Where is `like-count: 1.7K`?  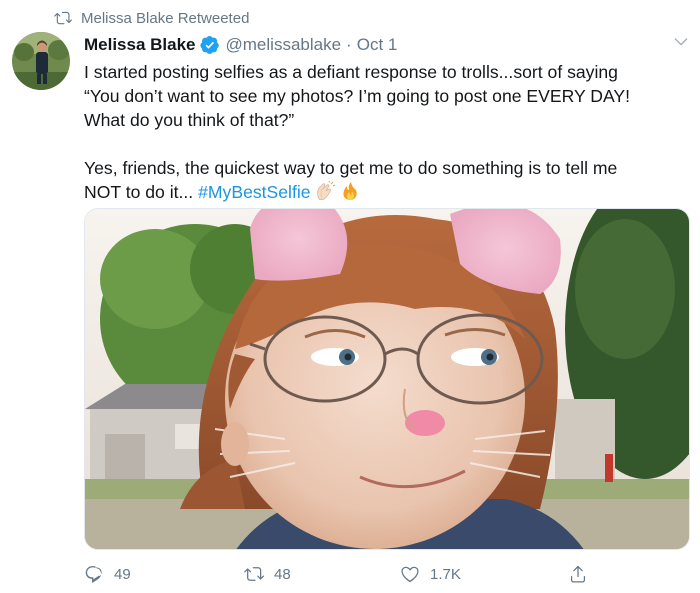 like-count: 1.7K is located at coordinates (445, 574).